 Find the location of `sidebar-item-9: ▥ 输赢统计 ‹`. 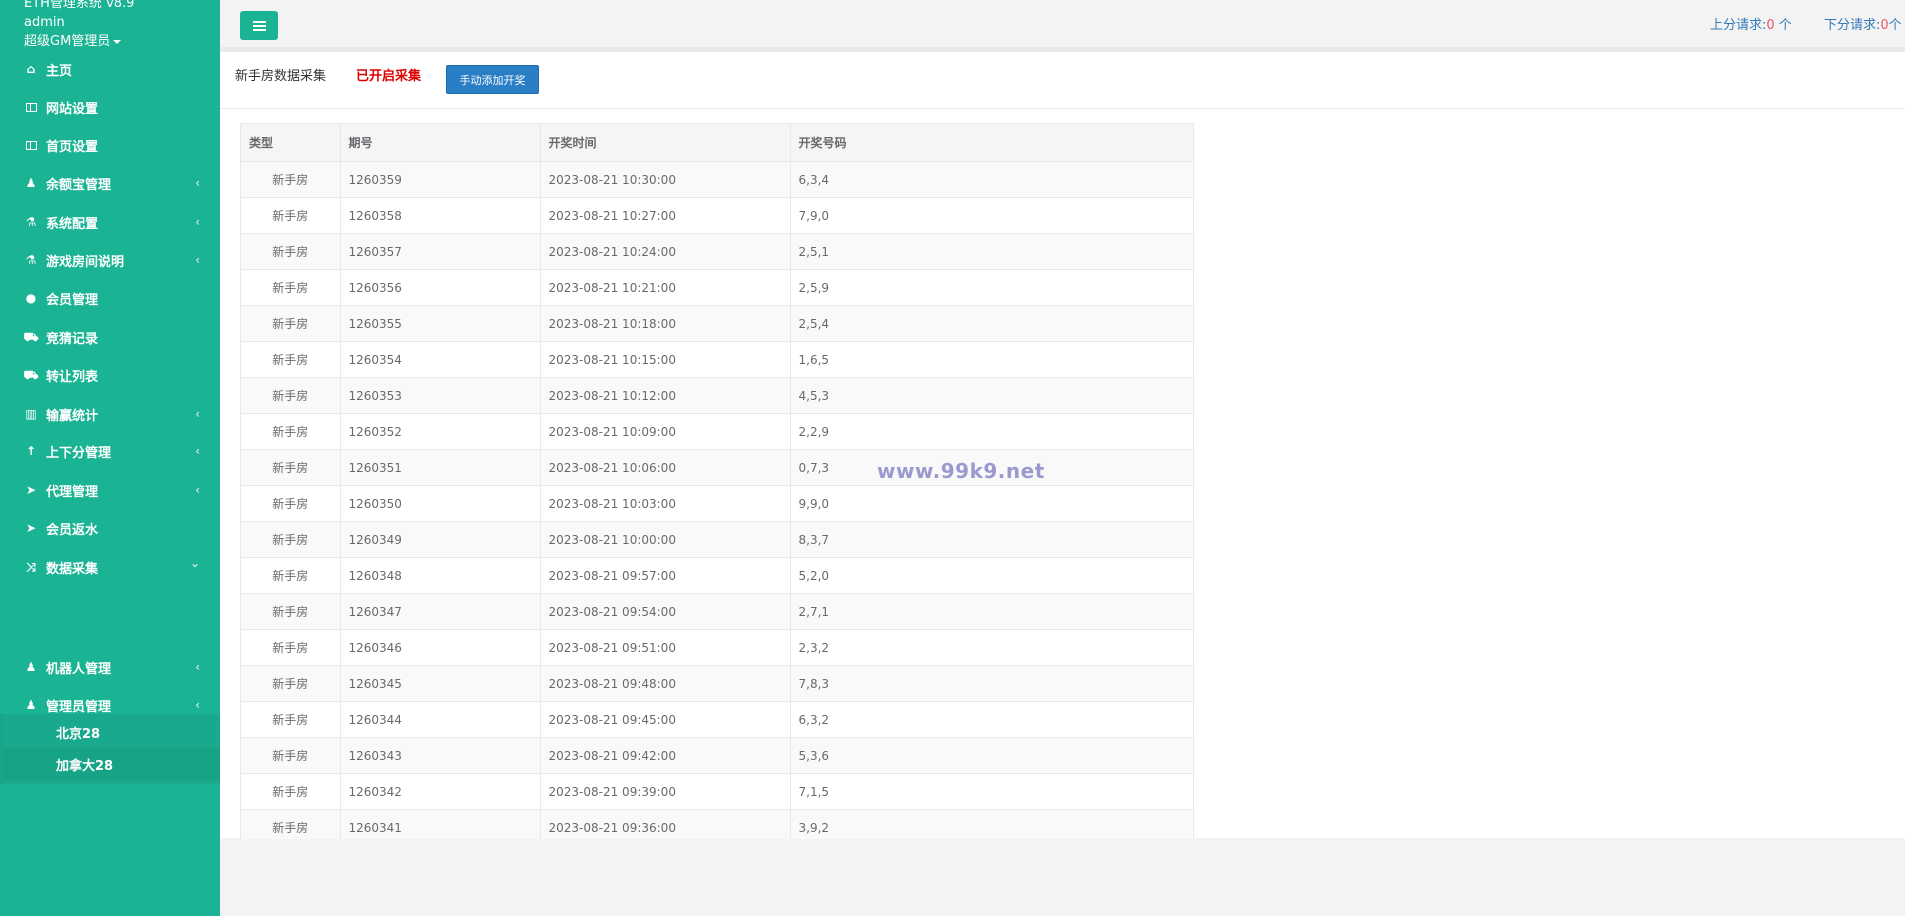

sidebar-item-9: ▥ 输赢统计 ‹ is located at coordinates (110, 414).